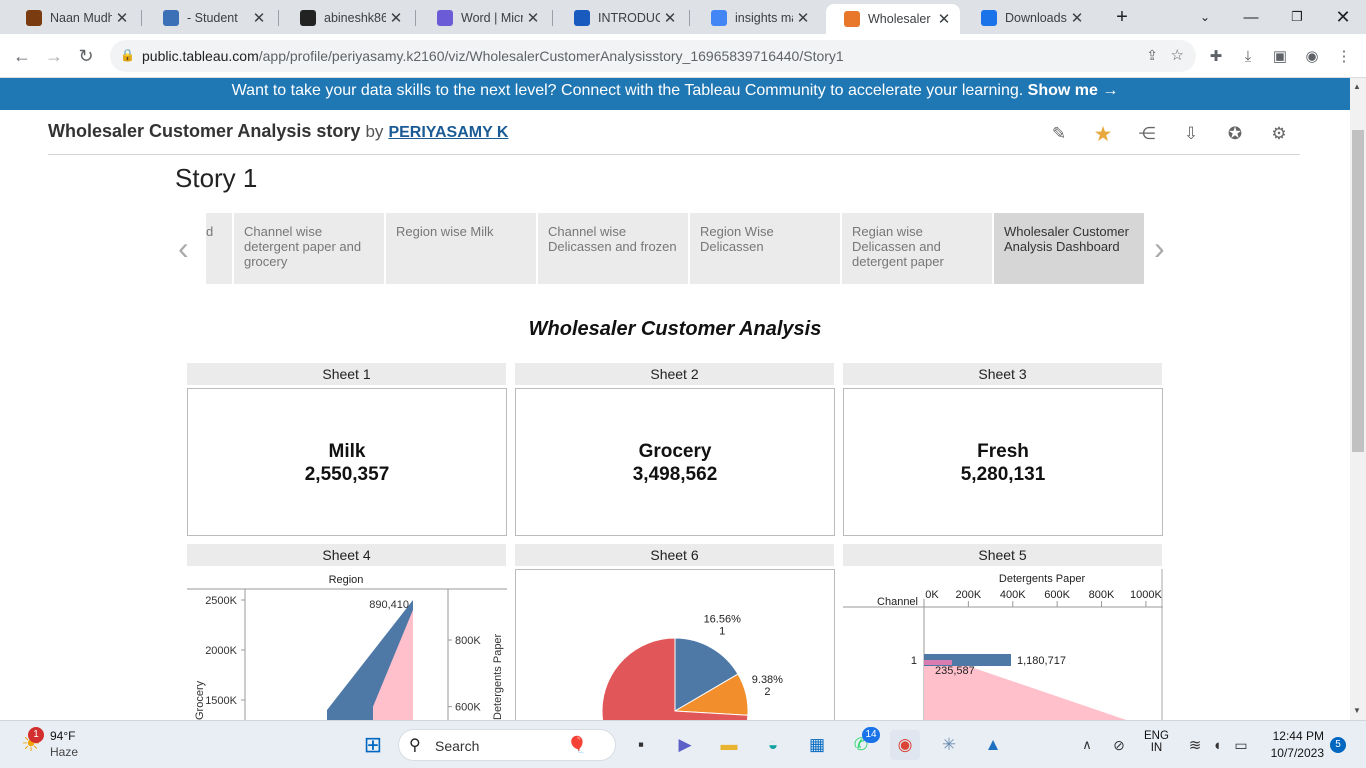 Image resolution: width=1366 pixels, height=768 pixels. What do you see at coordinates (1312, 56) in the screenshot?
I see `profile-avatar: ◉` at bounding box center [1312, 56].